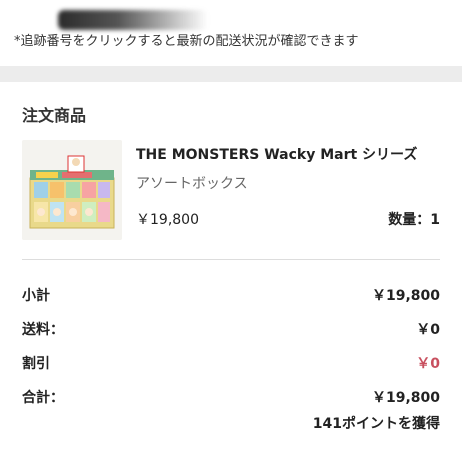  I want to click on shipping-label: 送料：, so click(43, 330).